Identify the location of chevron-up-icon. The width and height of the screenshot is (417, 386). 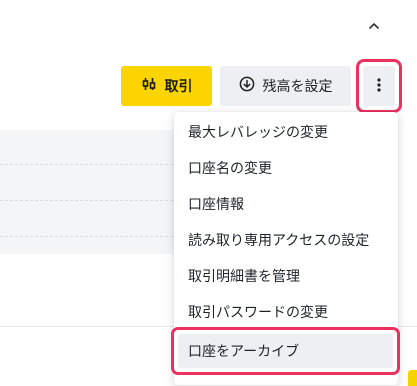
(374, 25).